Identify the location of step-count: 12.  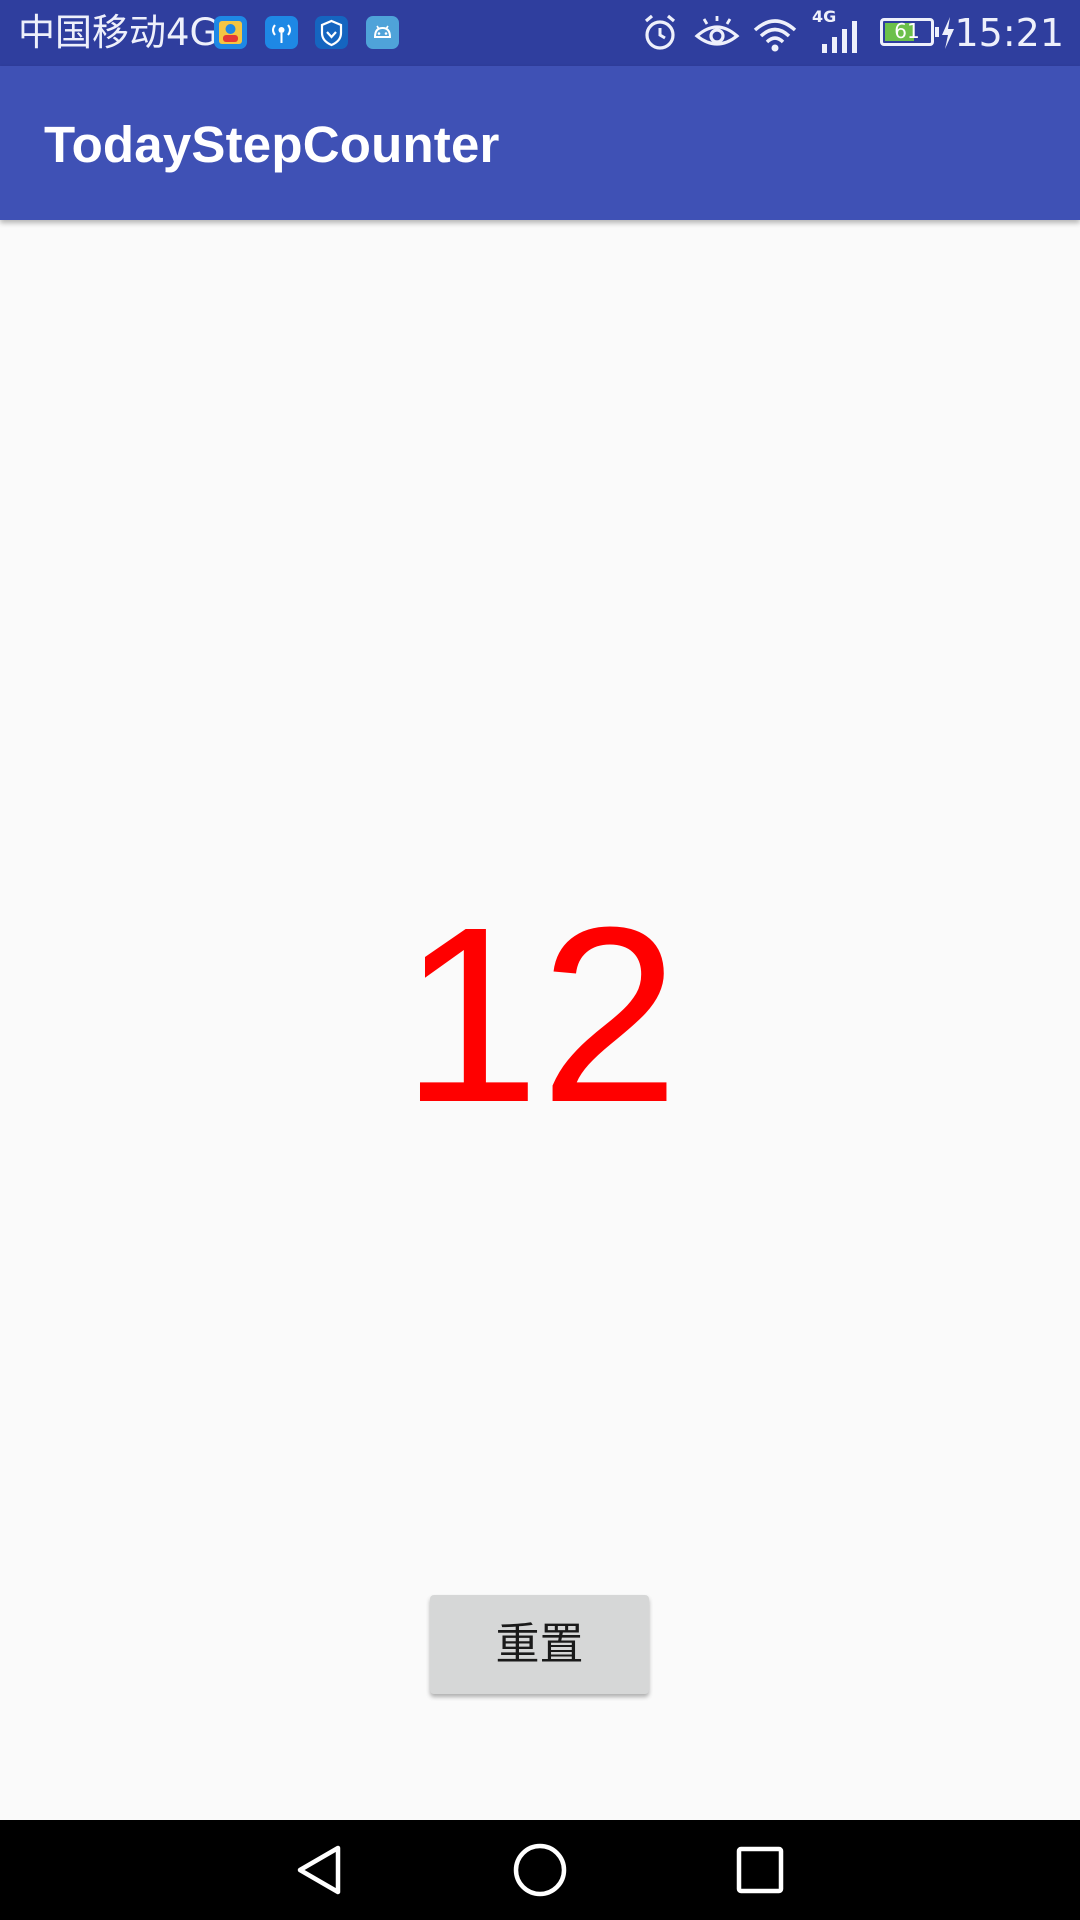
(540, 1014).